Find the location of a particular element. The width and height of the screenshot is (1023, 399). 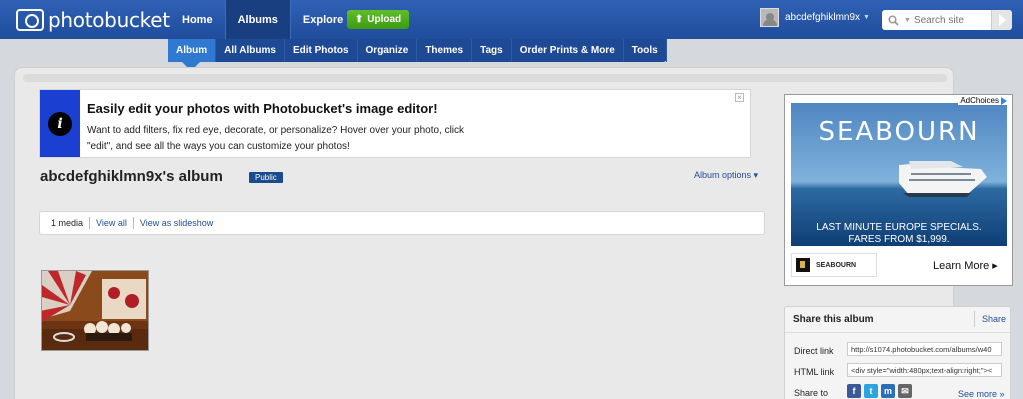

ad-footer-brand: SEABOURN is located at coordinates (836, 265).